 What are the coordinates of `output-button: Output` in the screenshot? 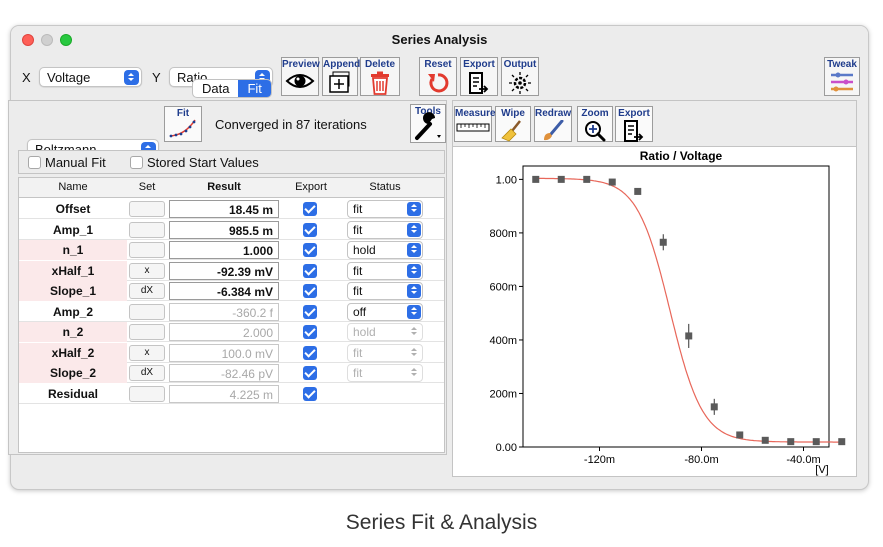 It's located at (520, 76).